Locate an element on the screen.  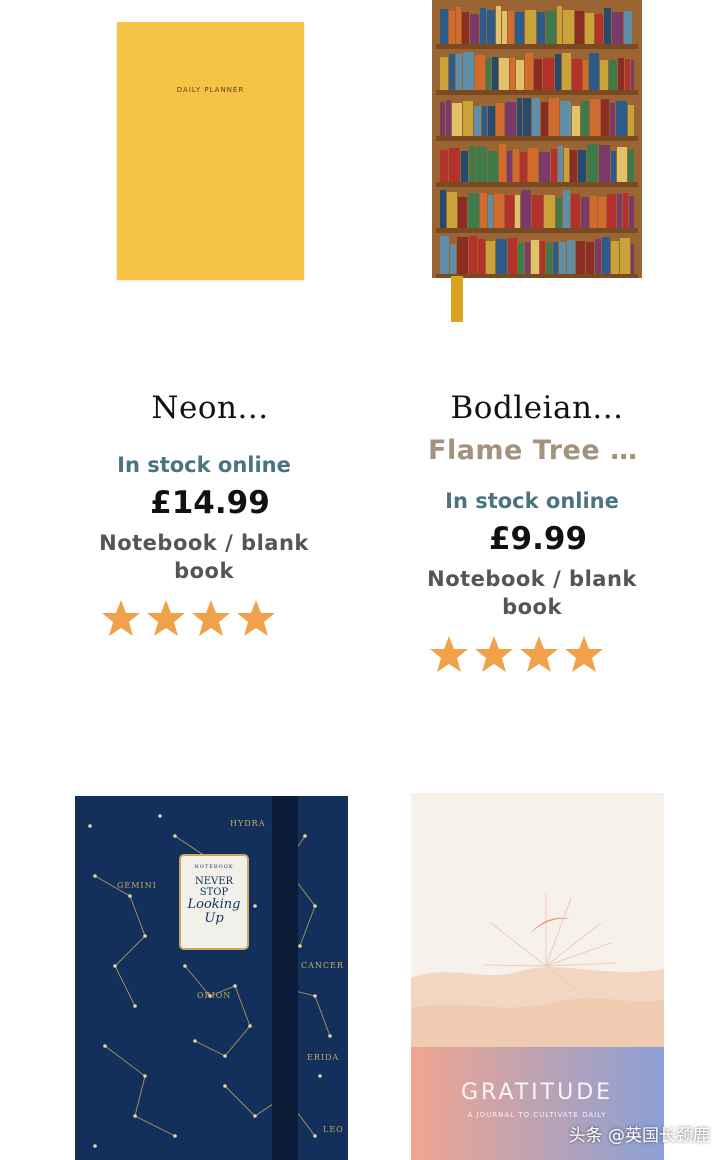
constellation-pattern: HYDRA GEMINI CANCER ORION ERIDA LEO is located at coordinates (216, 981).